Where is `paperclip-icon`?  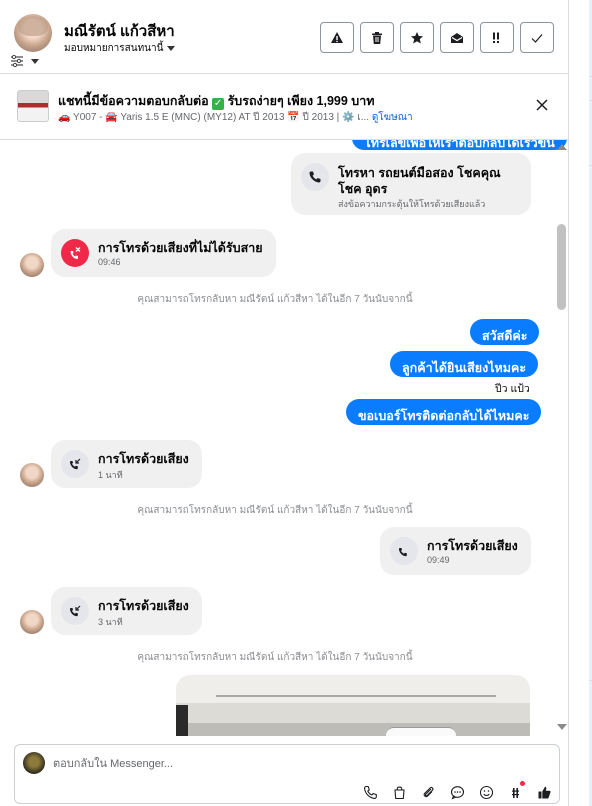
paperclip-icon is located at coordinates (428, 791).